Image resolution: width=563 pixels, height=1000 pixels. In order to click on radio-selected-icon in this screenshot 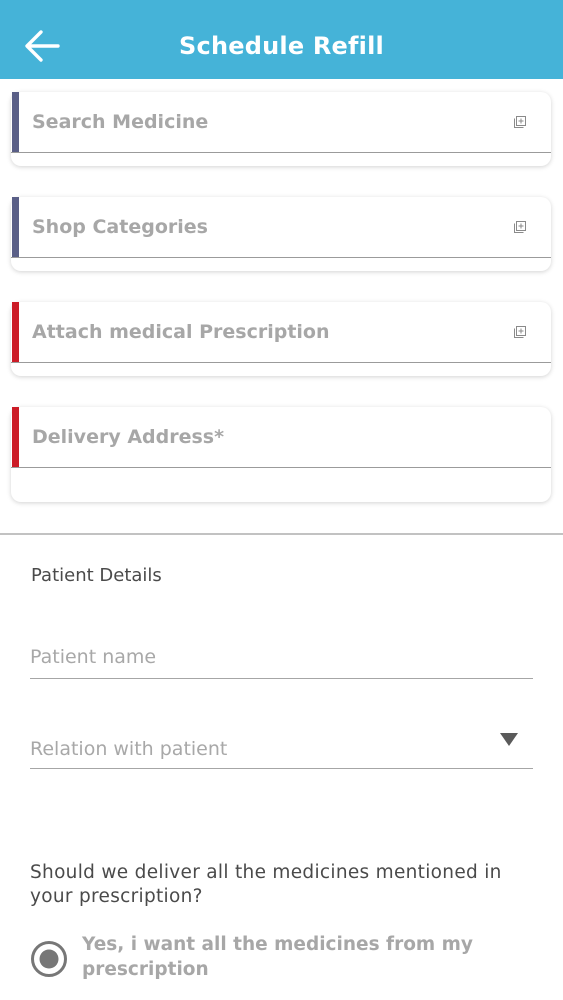, I will do `click(49, 959)`.